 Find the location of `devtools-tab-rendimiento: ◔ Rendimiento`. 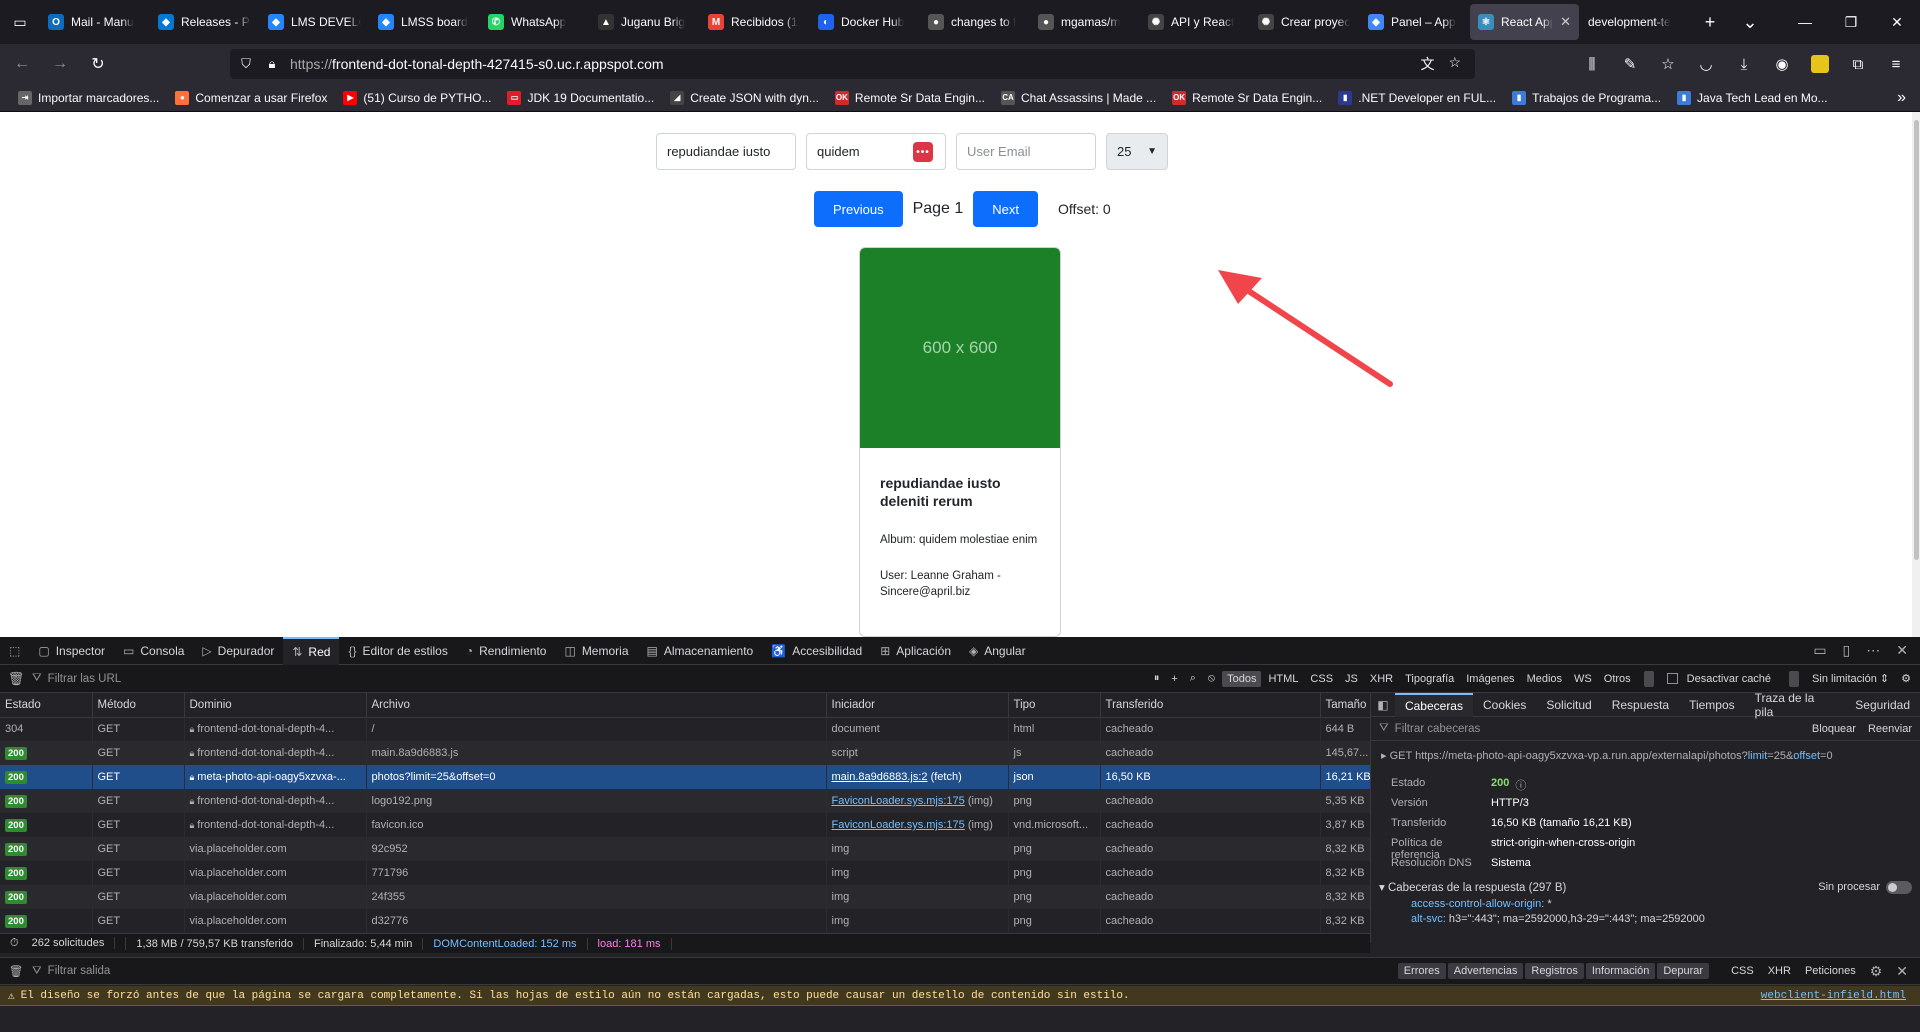

devtools-tab-rendimiento: ◔ Rendimiento is located at coordinates (506, 651).